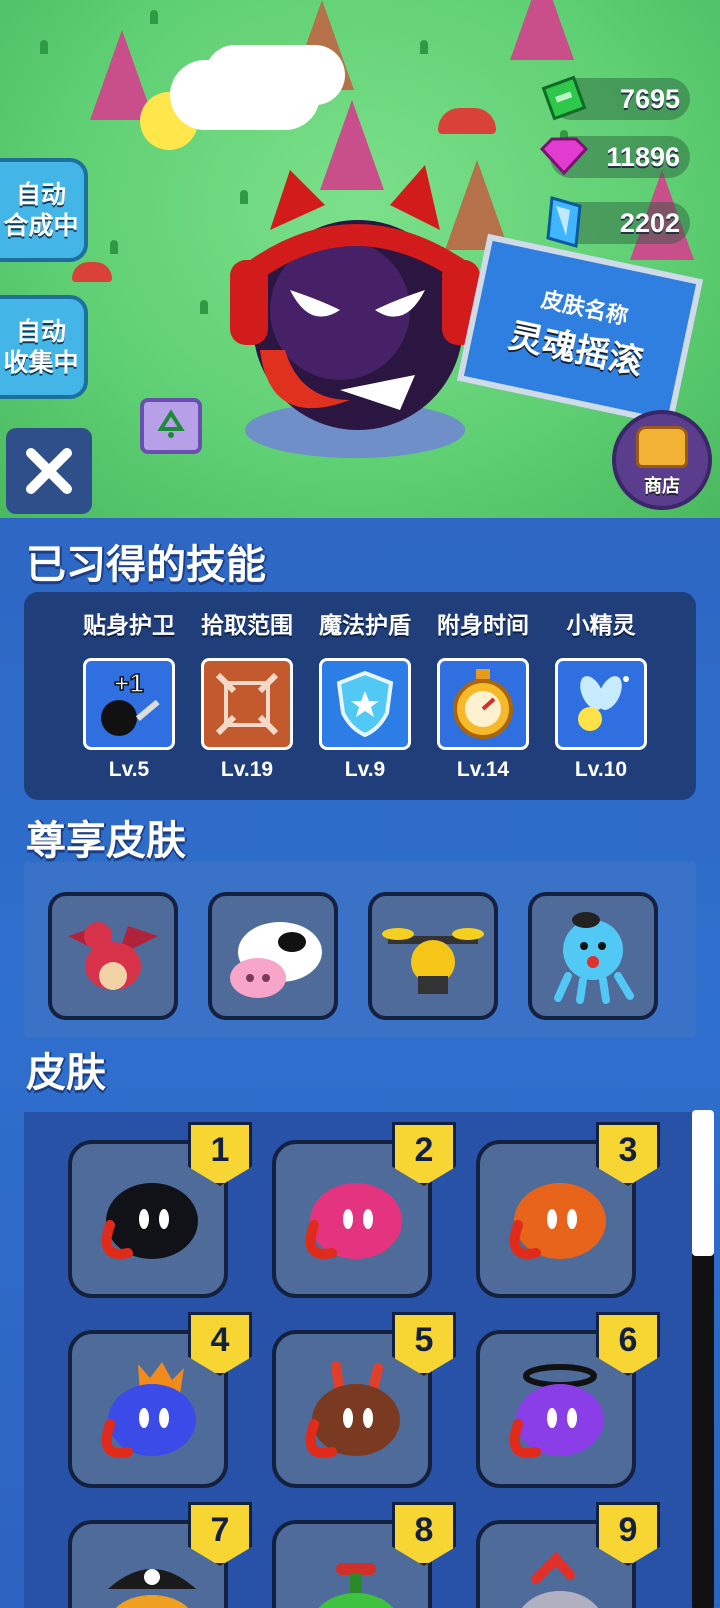 This screenshot has width=720, height=1608. I want to click on skill-level: Lv.9, so click(365, 769).